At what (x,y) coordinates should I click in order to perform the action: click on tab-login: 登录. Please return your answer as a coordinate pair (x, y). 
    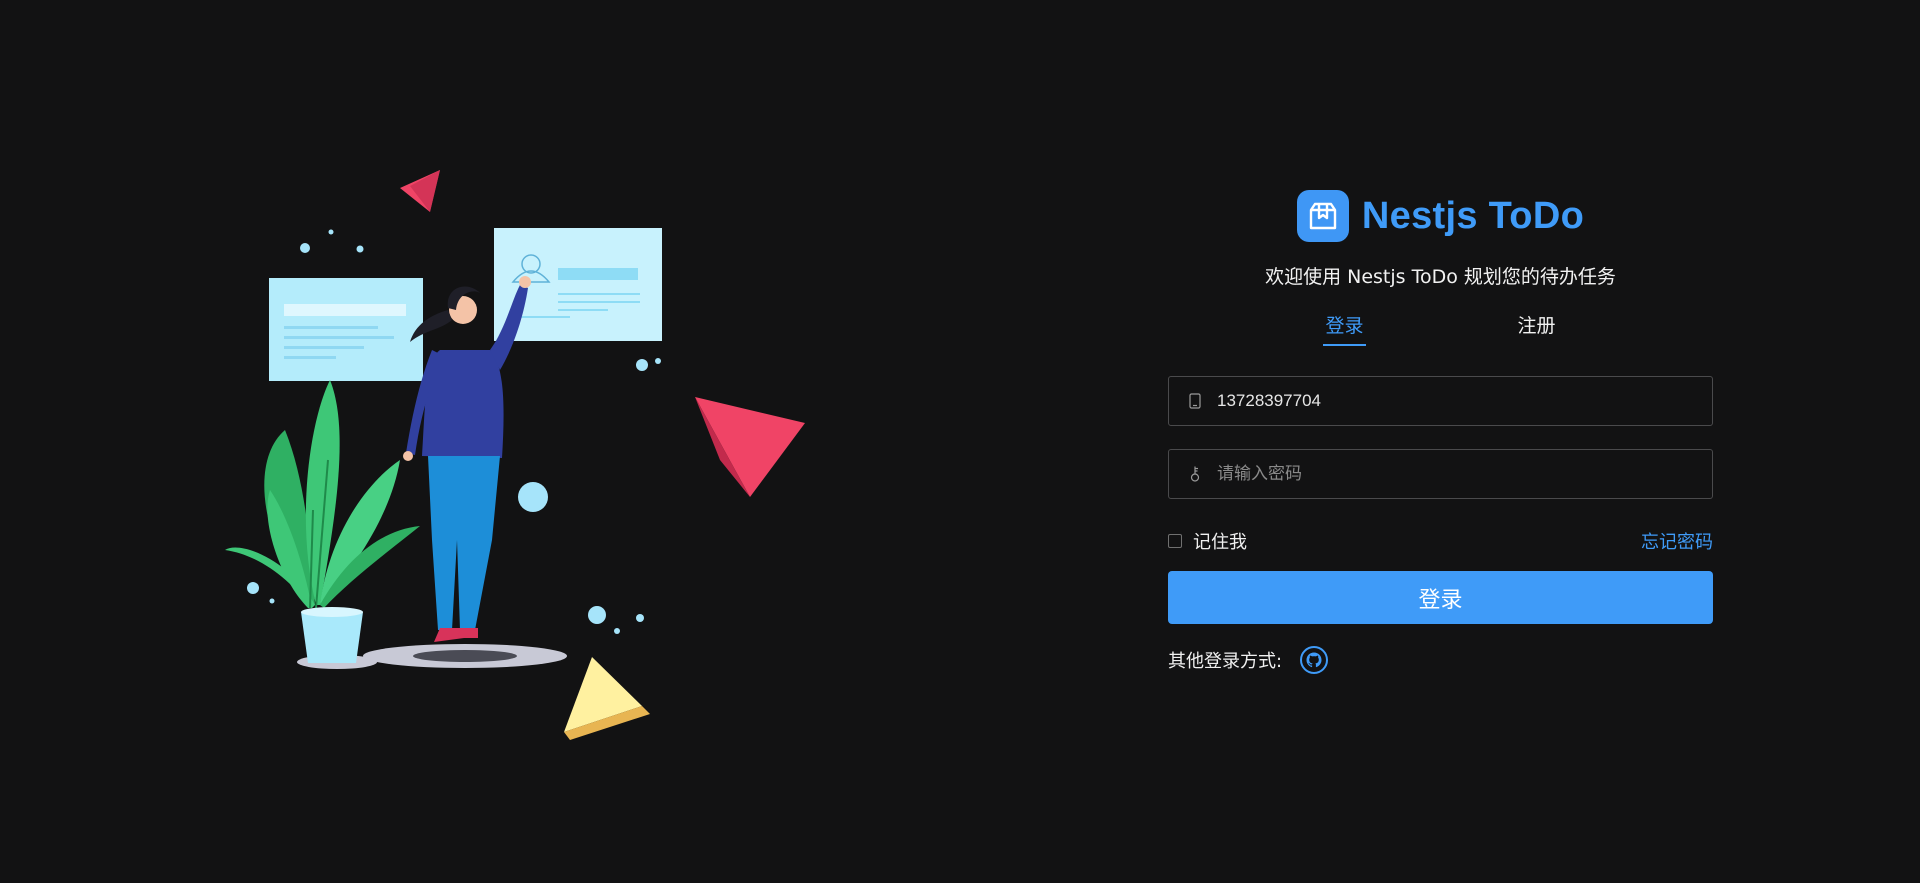
    Looking at the image, I should click on (1344, 329).